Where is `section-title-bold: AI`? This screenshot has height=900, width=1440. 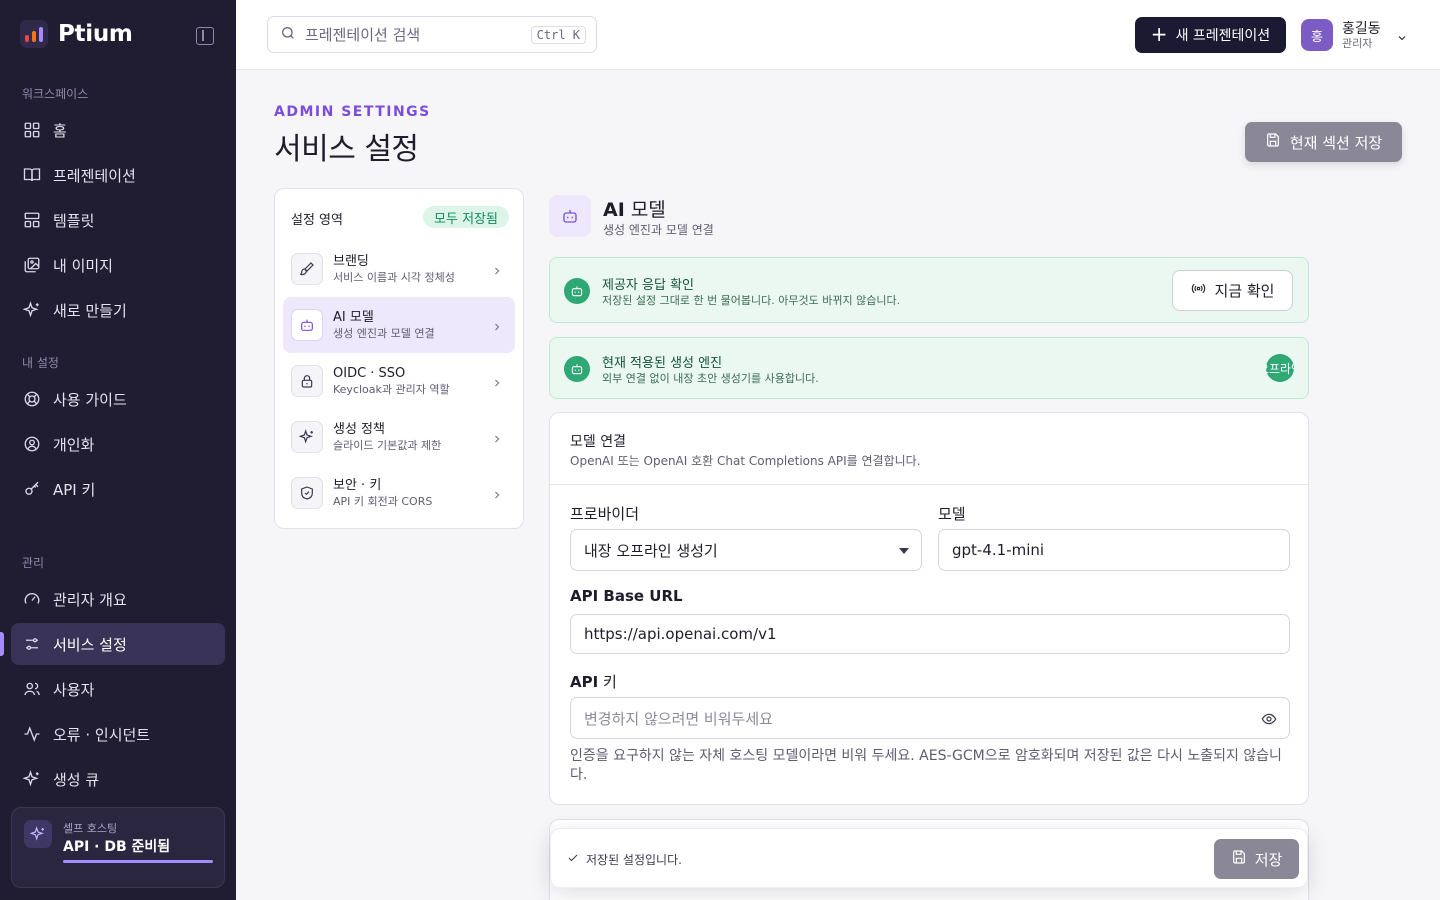 section-title-bold: AI is located at coordinates (614, 210).